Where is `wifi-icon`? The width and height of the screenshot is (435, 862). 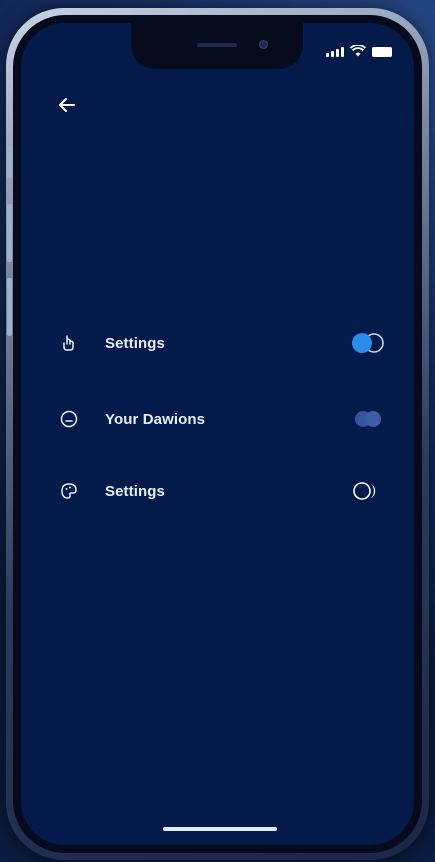
wifi-icon is located at coordinates (358, 51).